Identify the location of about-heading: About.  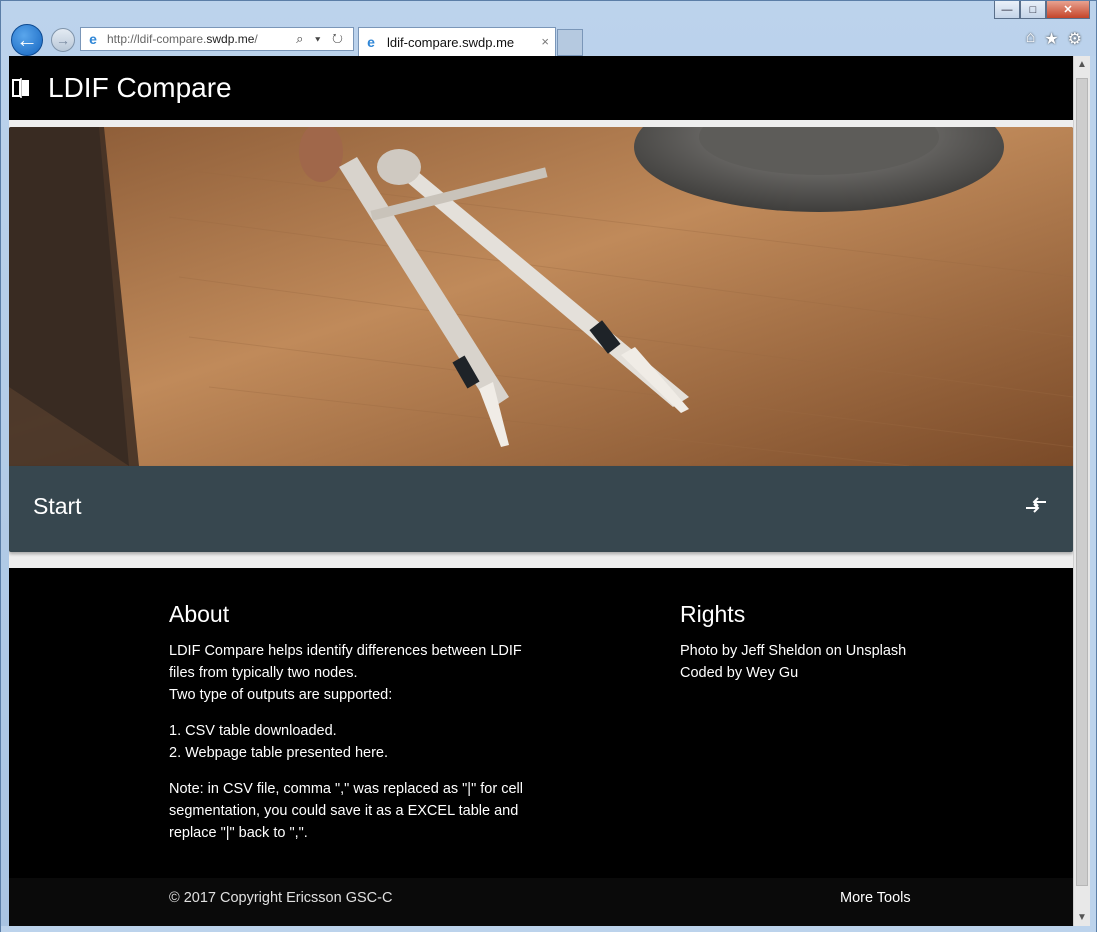
(199, 614).